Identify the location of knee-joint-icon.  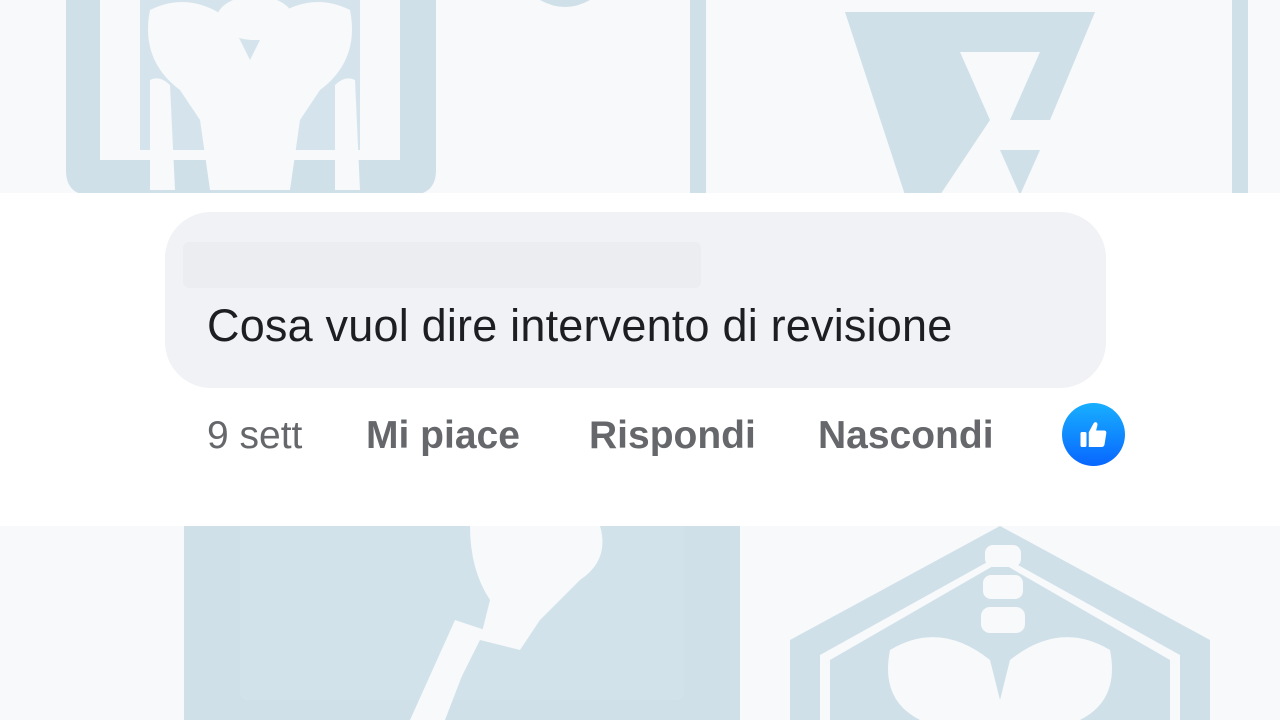
(462, 623).